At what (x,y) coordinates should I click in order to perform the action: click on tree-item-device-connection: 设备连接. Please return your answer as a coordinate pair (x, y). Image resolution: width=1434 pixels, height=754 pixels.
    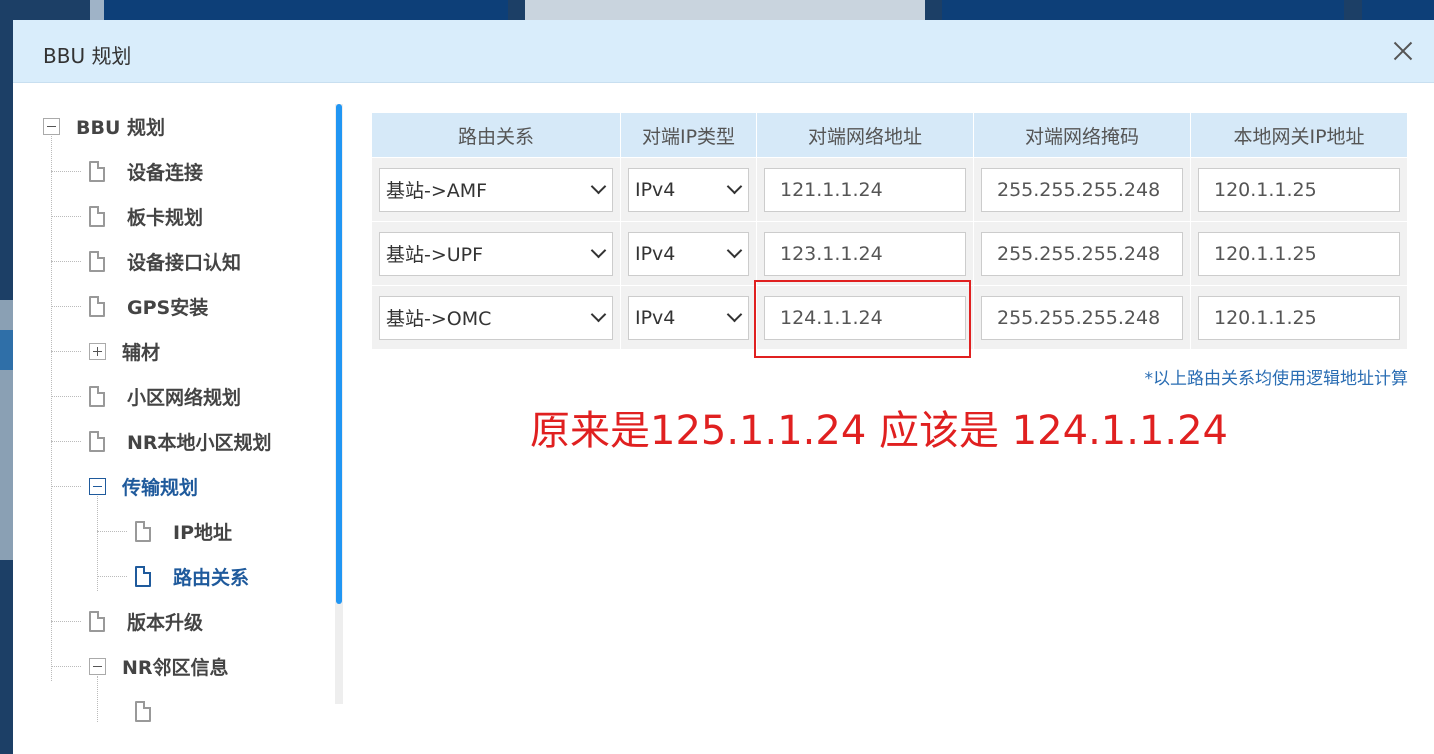
    Looking at the image, I should click on (146, 171).